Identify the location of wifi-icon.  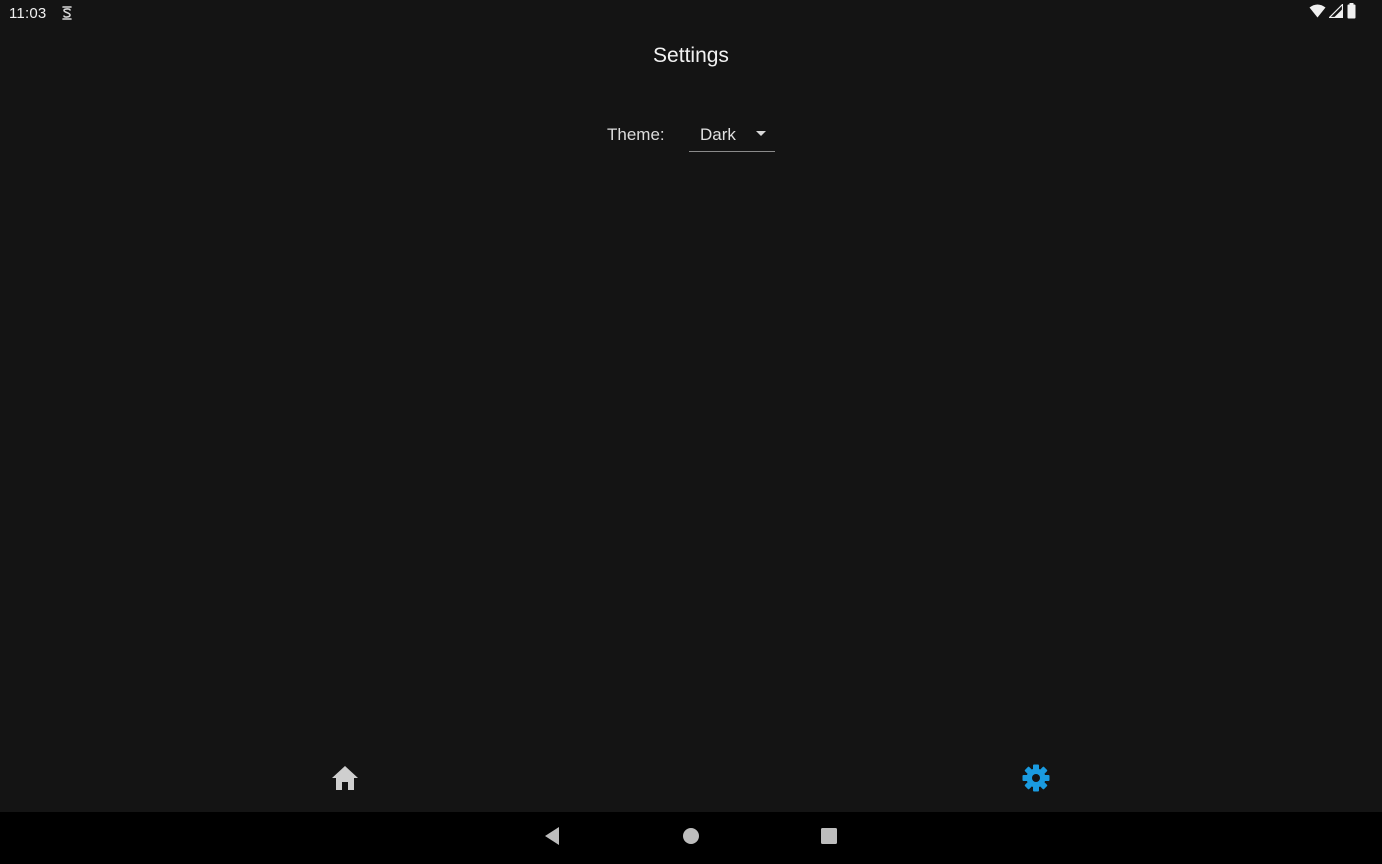
(1317, 13).